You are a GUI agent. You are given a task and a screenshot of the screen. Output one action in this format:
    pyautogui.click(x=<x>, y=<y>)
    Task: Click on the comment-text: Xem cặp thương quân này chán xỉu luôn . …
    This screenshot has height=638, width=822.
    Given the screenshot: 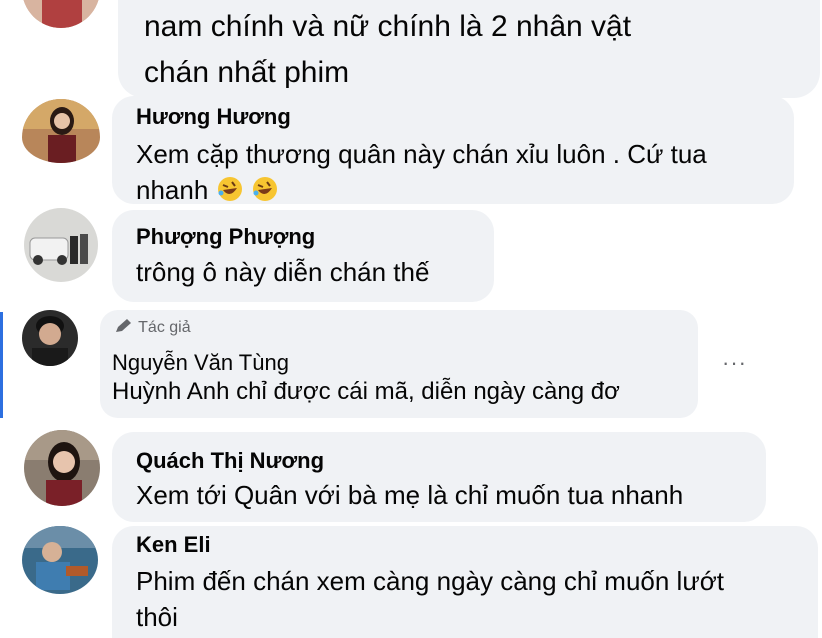 What is the action you would take?
    pyautogui.click(x=421, y=172)
    